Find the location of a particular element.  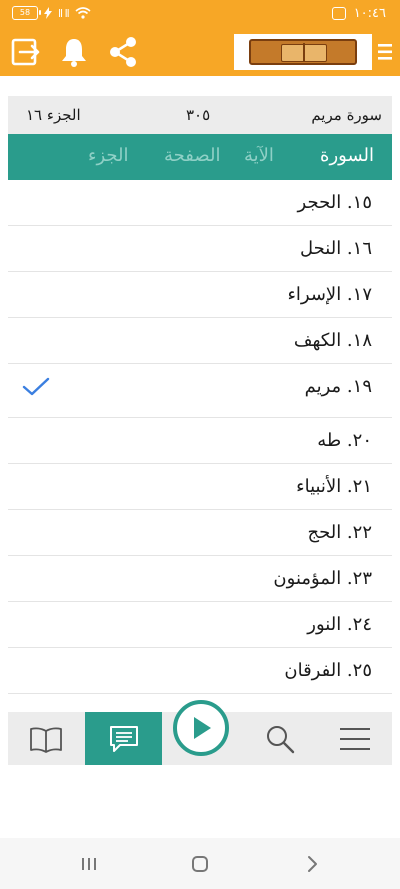

system-nav-bar is located at coordinates (200, 863).